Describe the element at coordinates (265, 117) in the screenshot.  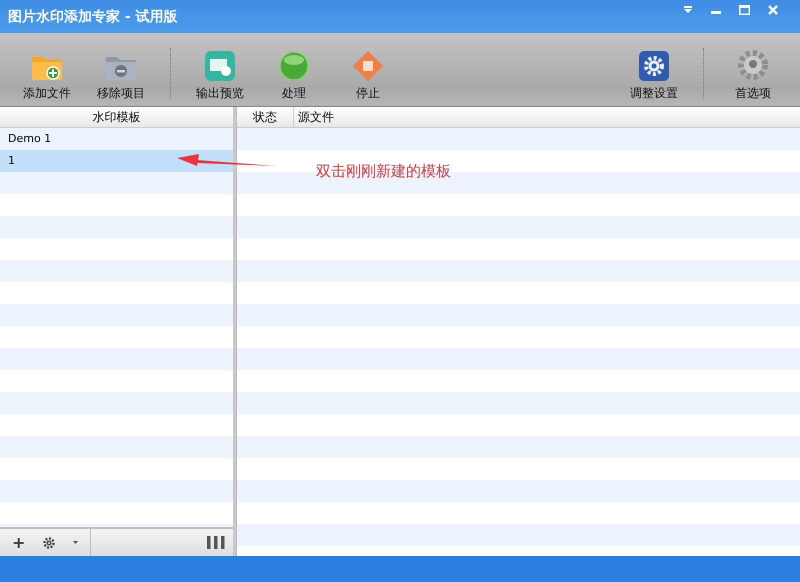
I see `column-header: 状态` at that location.